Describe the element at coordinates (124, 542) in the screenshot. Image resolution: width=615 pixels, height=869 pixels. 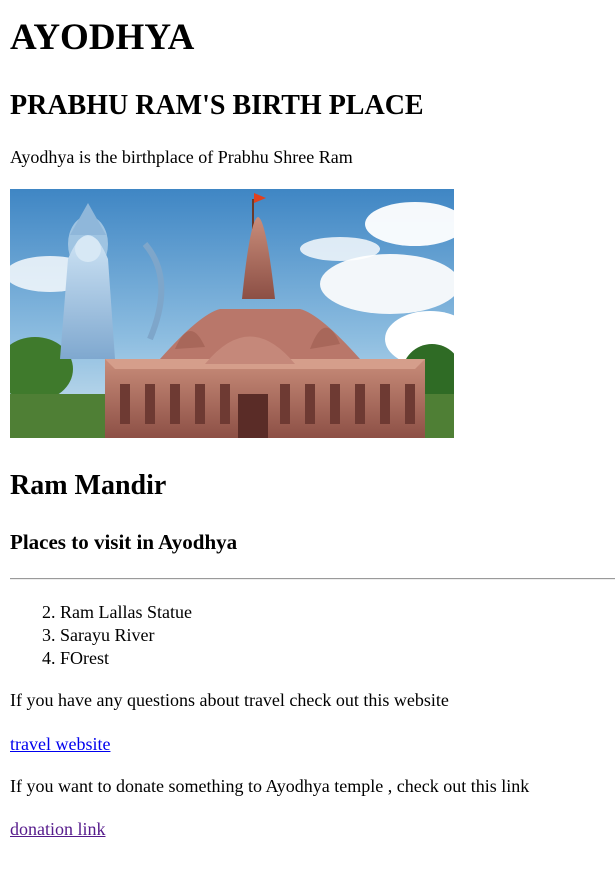
I see `places-heading: Places to visit in Ayodhya` at that location.